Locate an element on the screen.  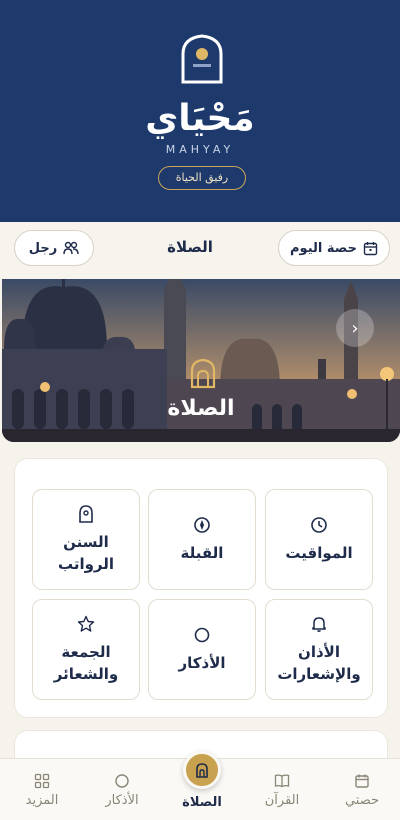
tile-adhkar: الأذكار is located at coordinates (202, 649).